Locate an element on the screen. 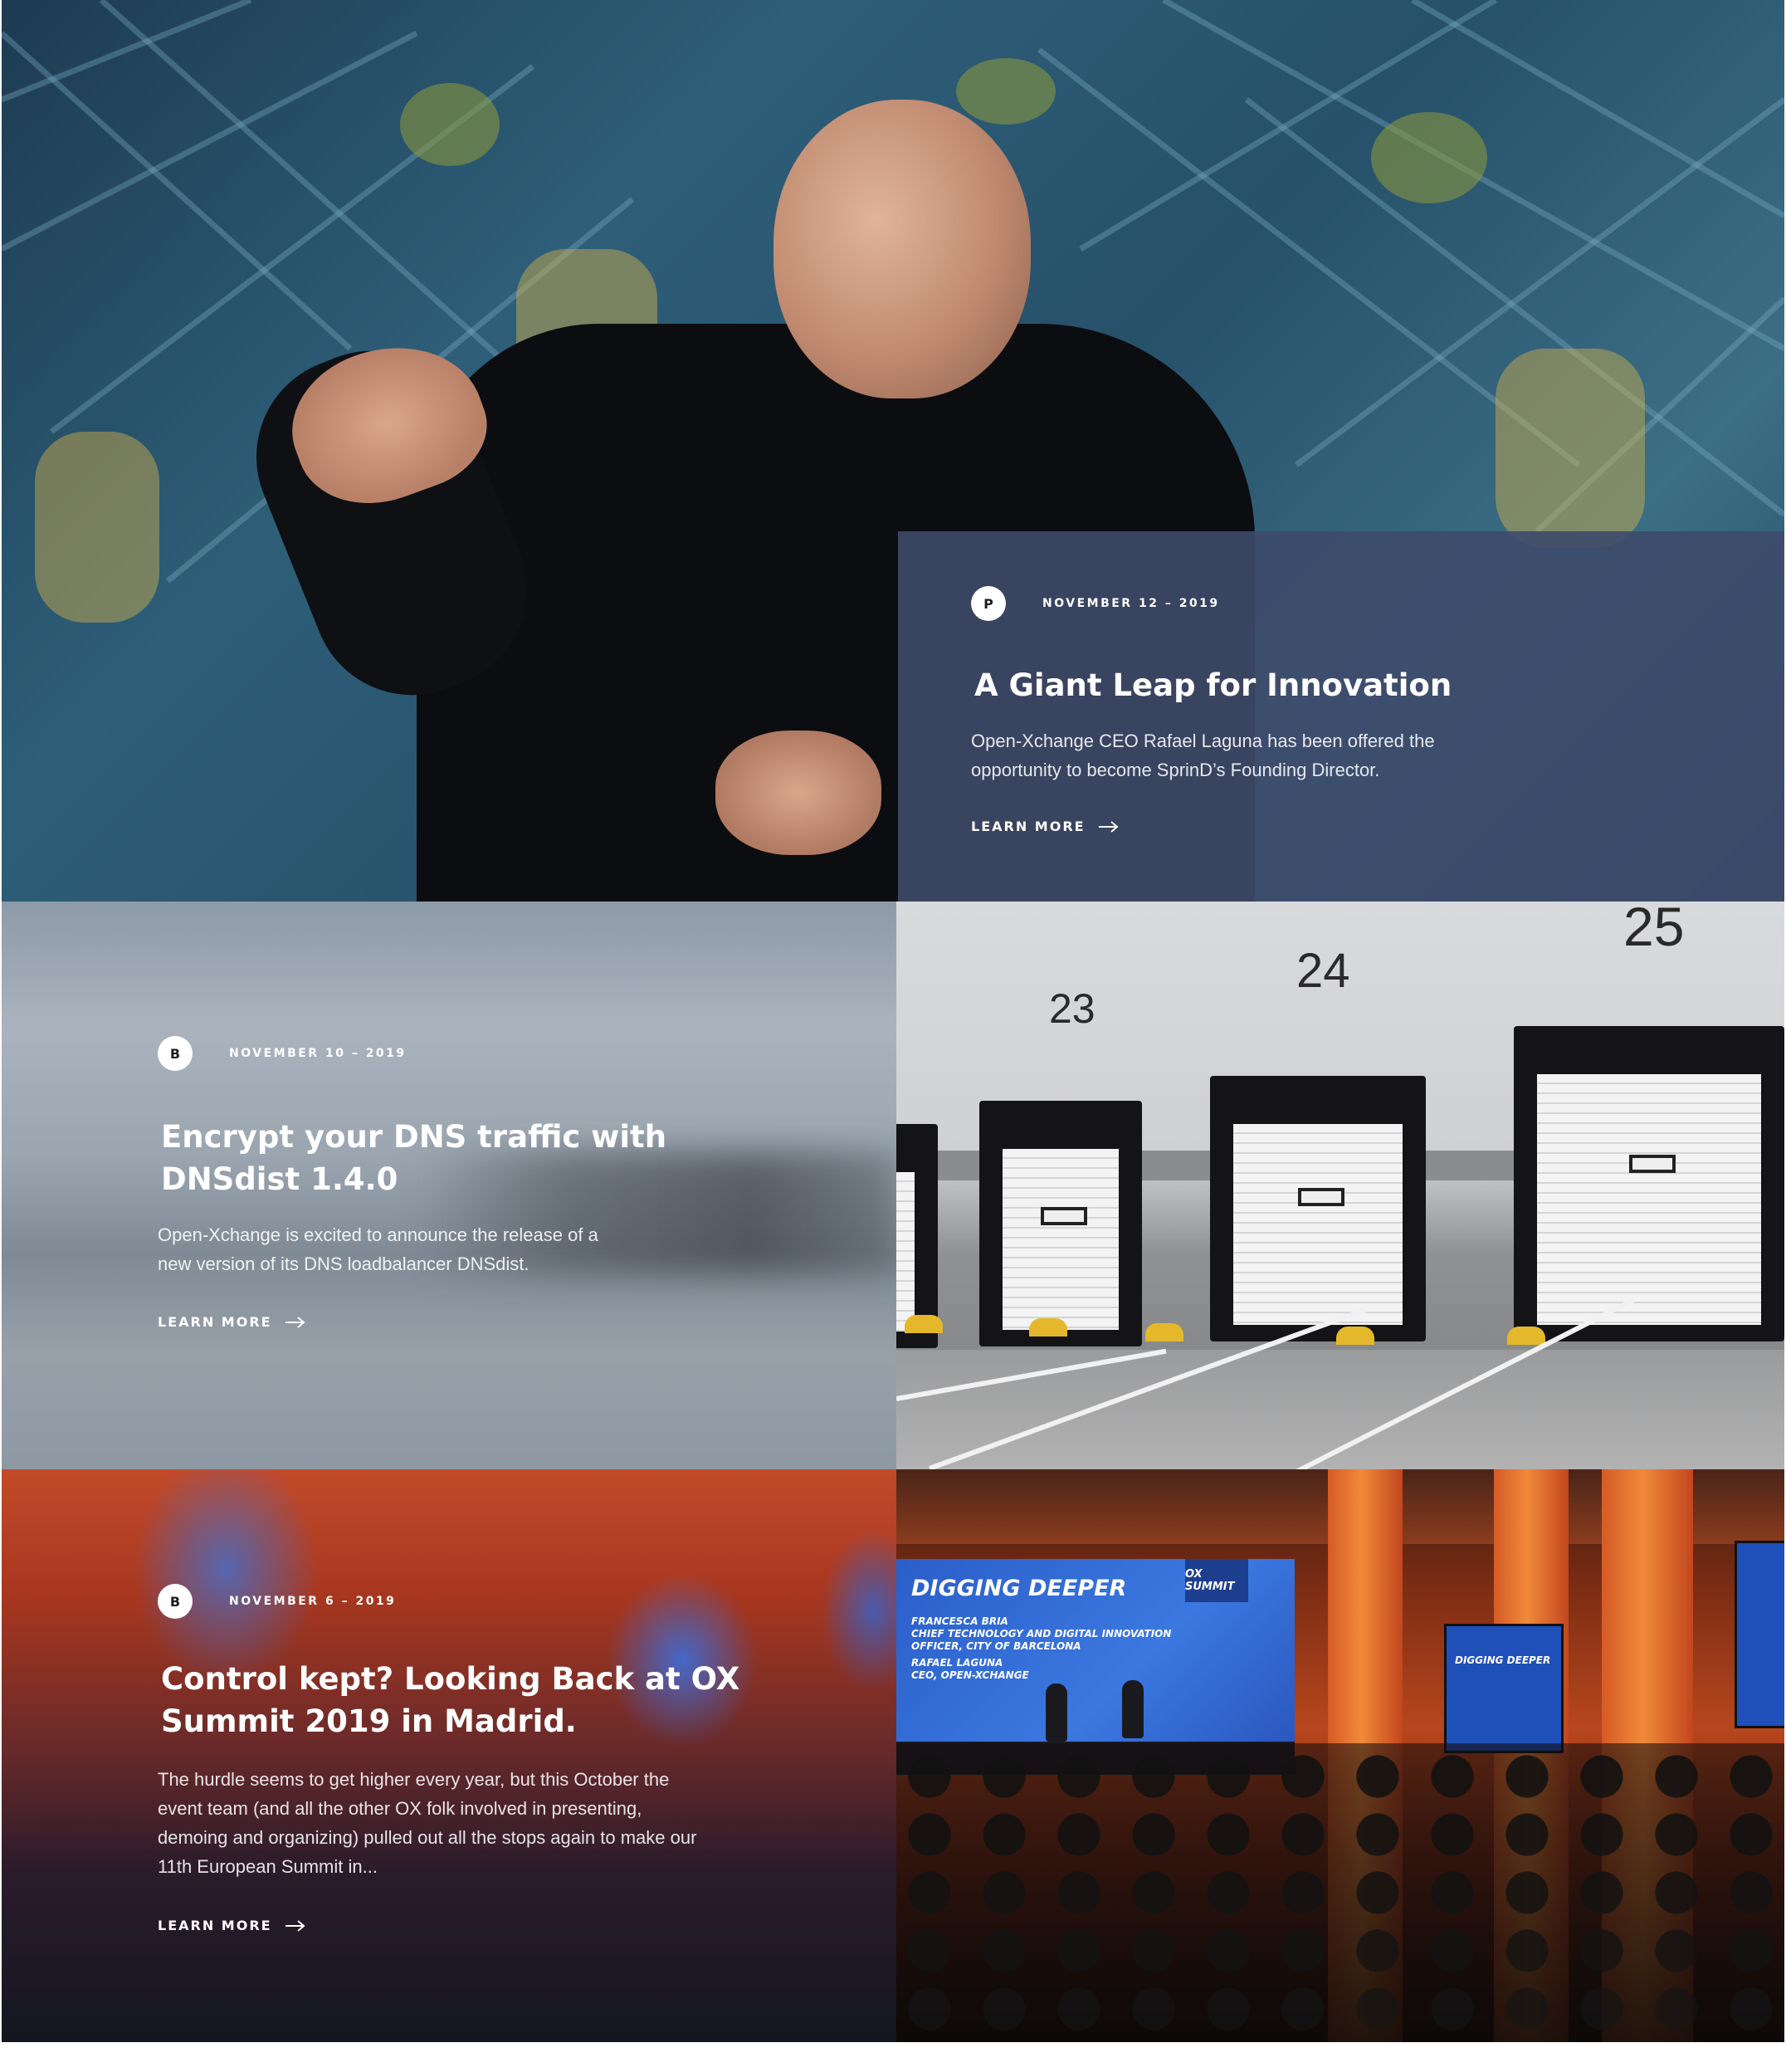 The height and width of the screenshot is (2072, 1786). side-screen: DIGGING DEEPER is located at coordinates (1504, 1689).